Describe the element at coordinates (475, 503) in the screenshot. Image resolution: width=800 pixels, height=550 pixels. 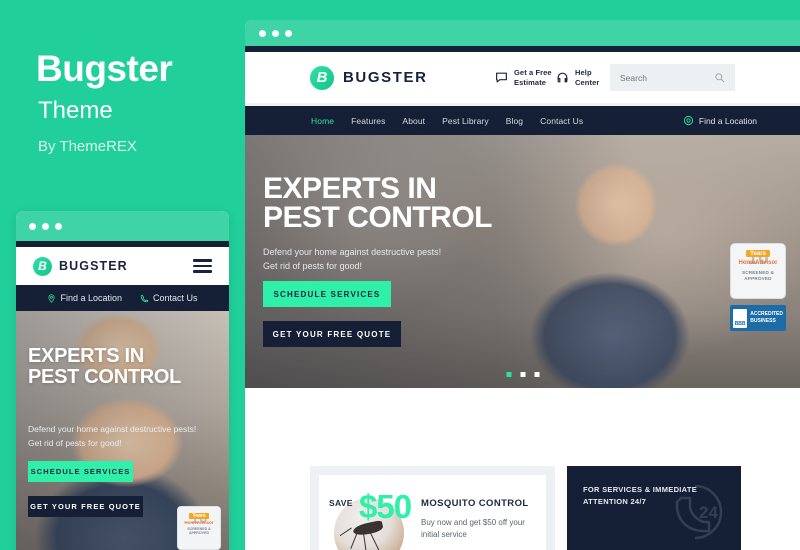
I see `mosquito-card-title: MOSQUITO CONTROL` at that location.